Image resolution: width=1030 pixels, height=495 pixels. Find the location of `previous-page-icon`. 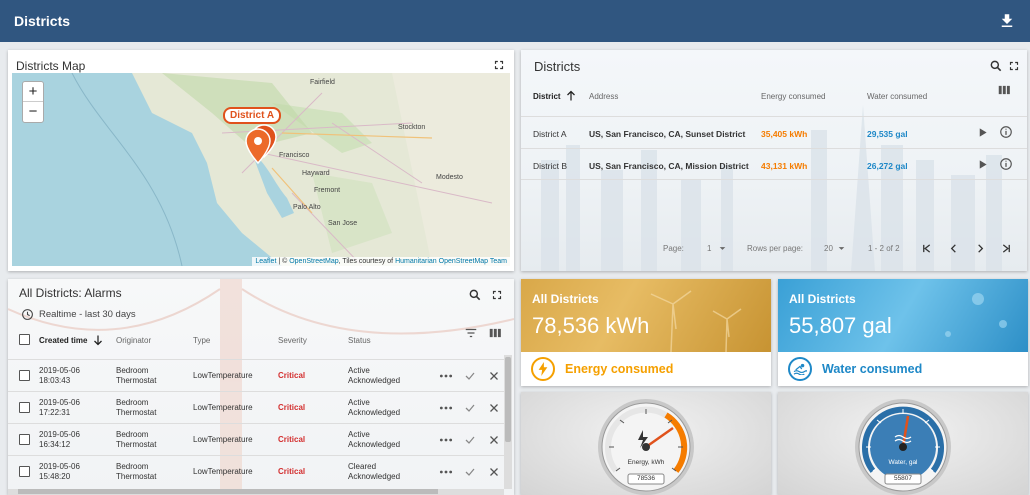

previous-page-icon is located at coordinates (953, 248).